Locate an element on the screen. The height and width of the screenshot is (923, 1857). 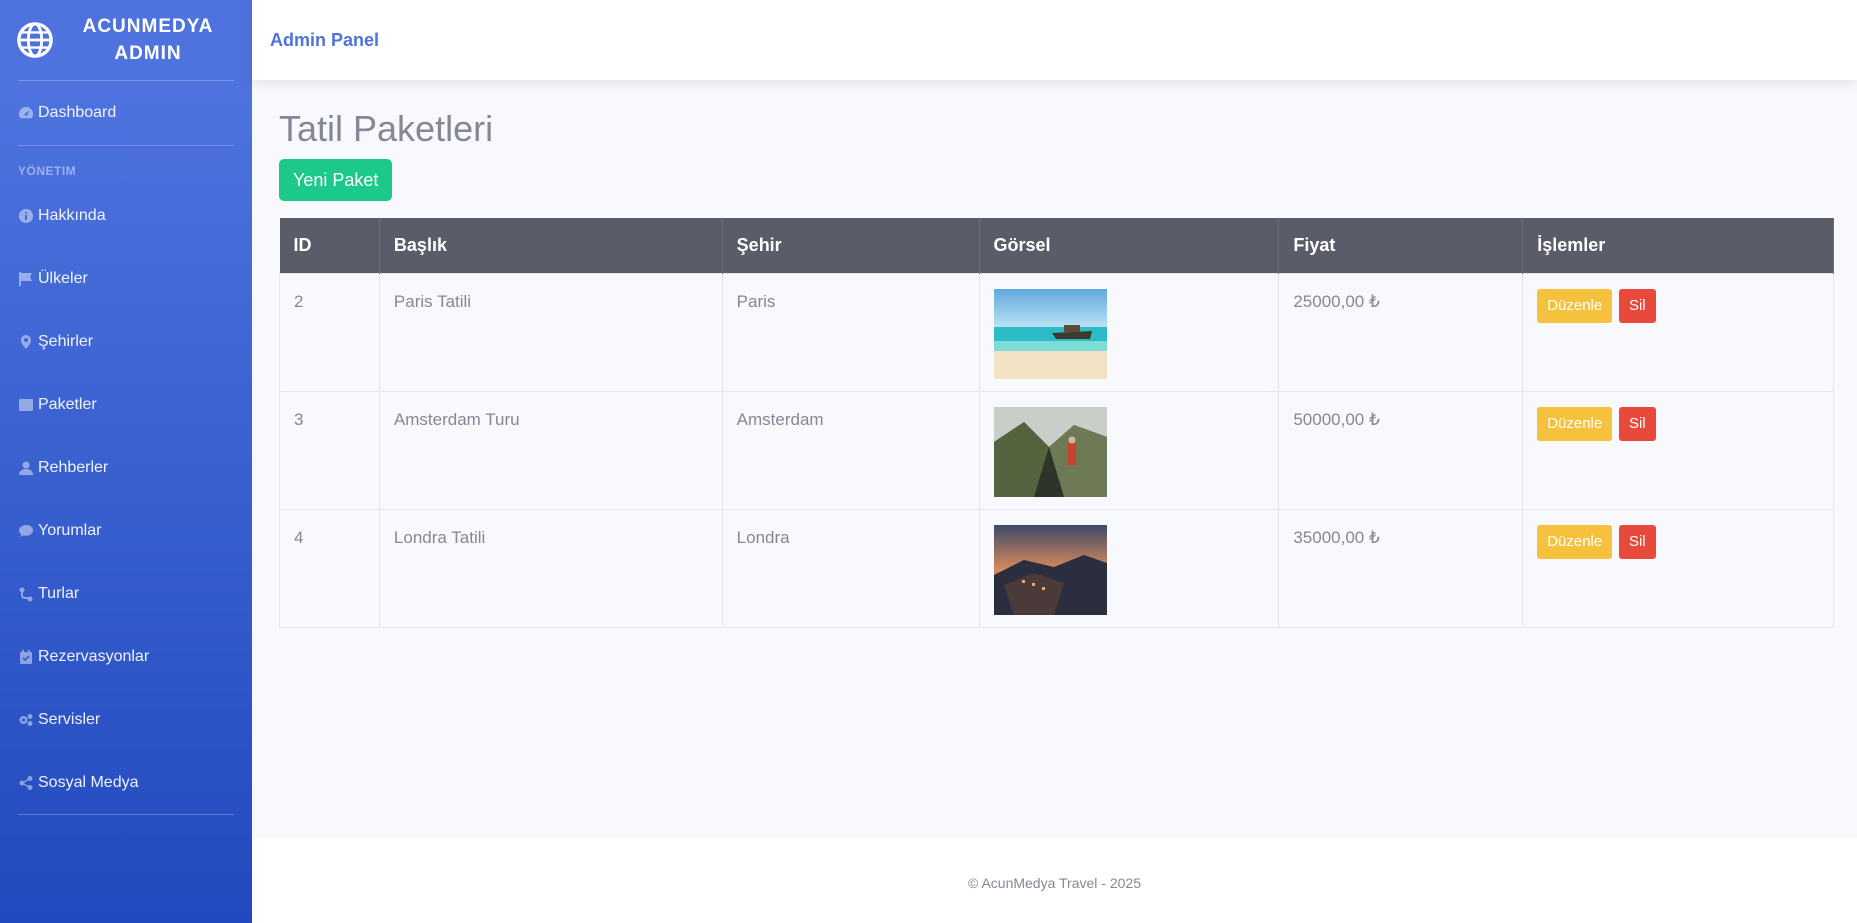
cell-id: 2 is located at coordinates (329, 332).